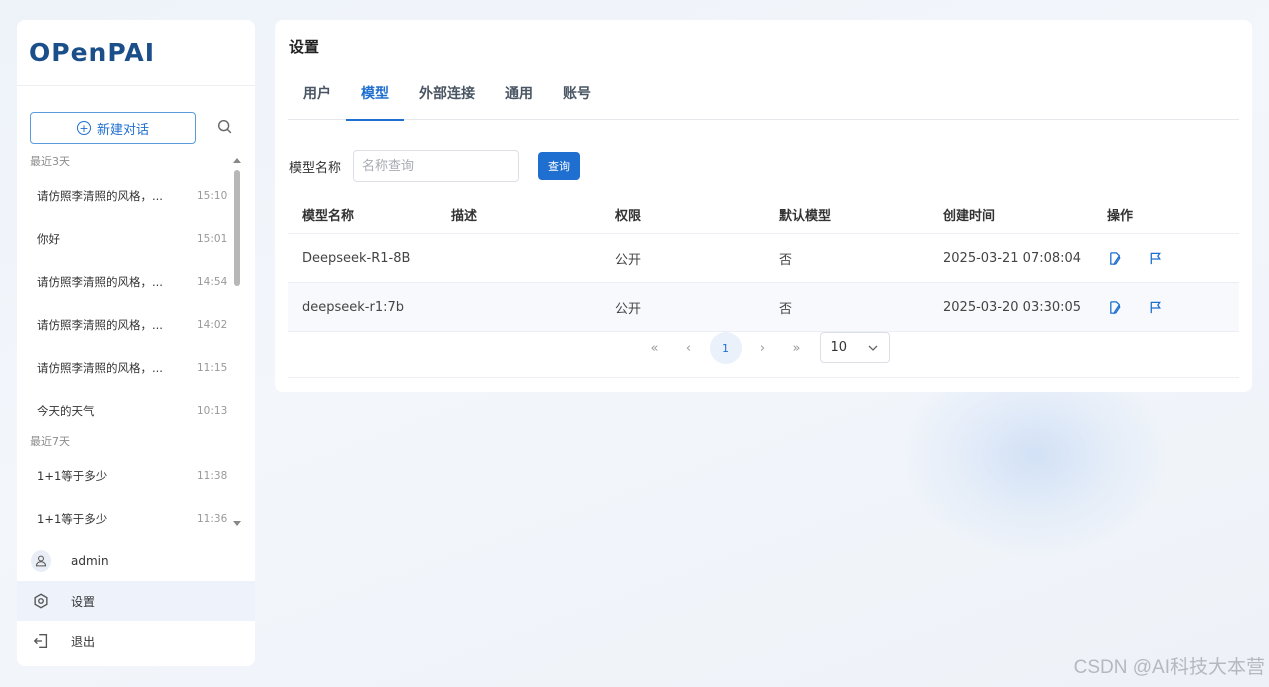 This screenshot has width=1269, height=687. I want to click on history-item: 1+1等于多少 11:38, so click(136, 475).